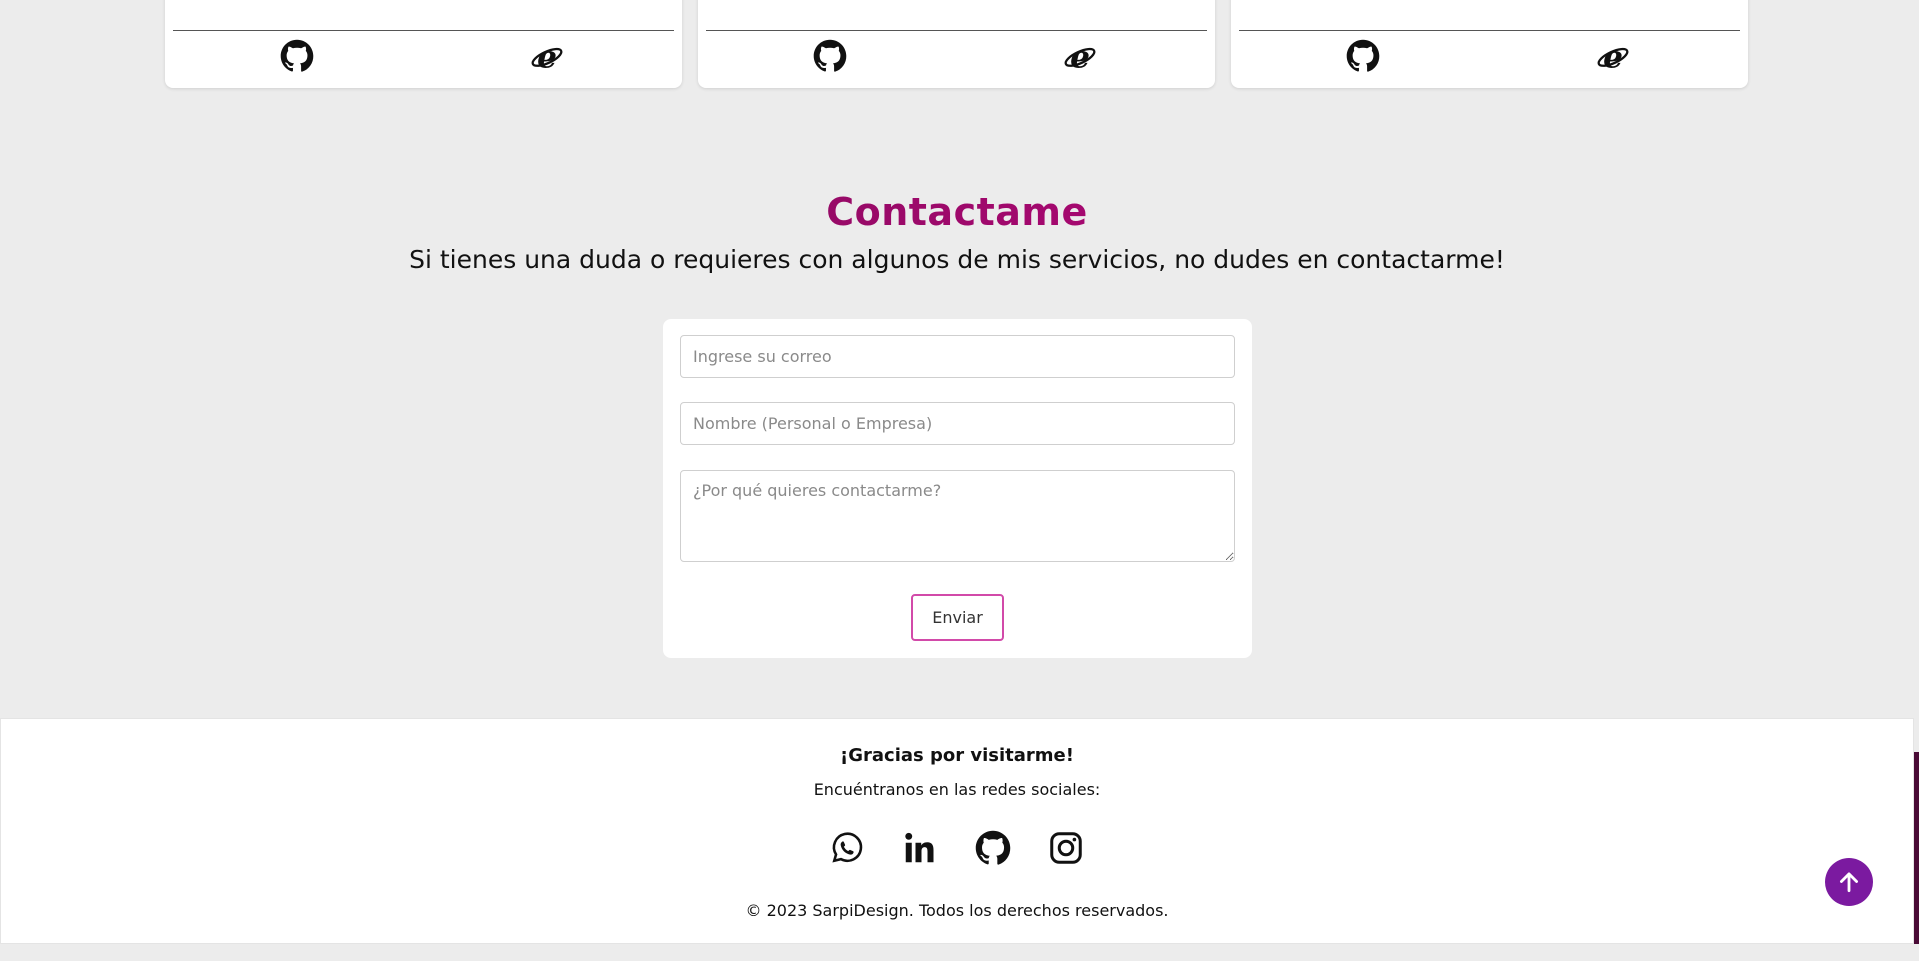 The image size is (1919, 961). I want to click on email-field, so click(957, 356).